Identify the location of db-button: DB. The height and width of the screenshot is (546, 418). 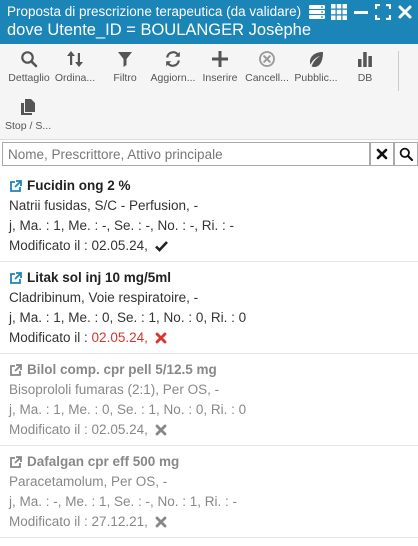
(365, 70).